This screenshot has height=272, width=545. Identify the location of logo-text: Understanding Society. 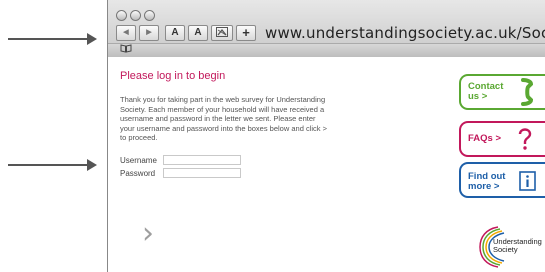
(517, 246).